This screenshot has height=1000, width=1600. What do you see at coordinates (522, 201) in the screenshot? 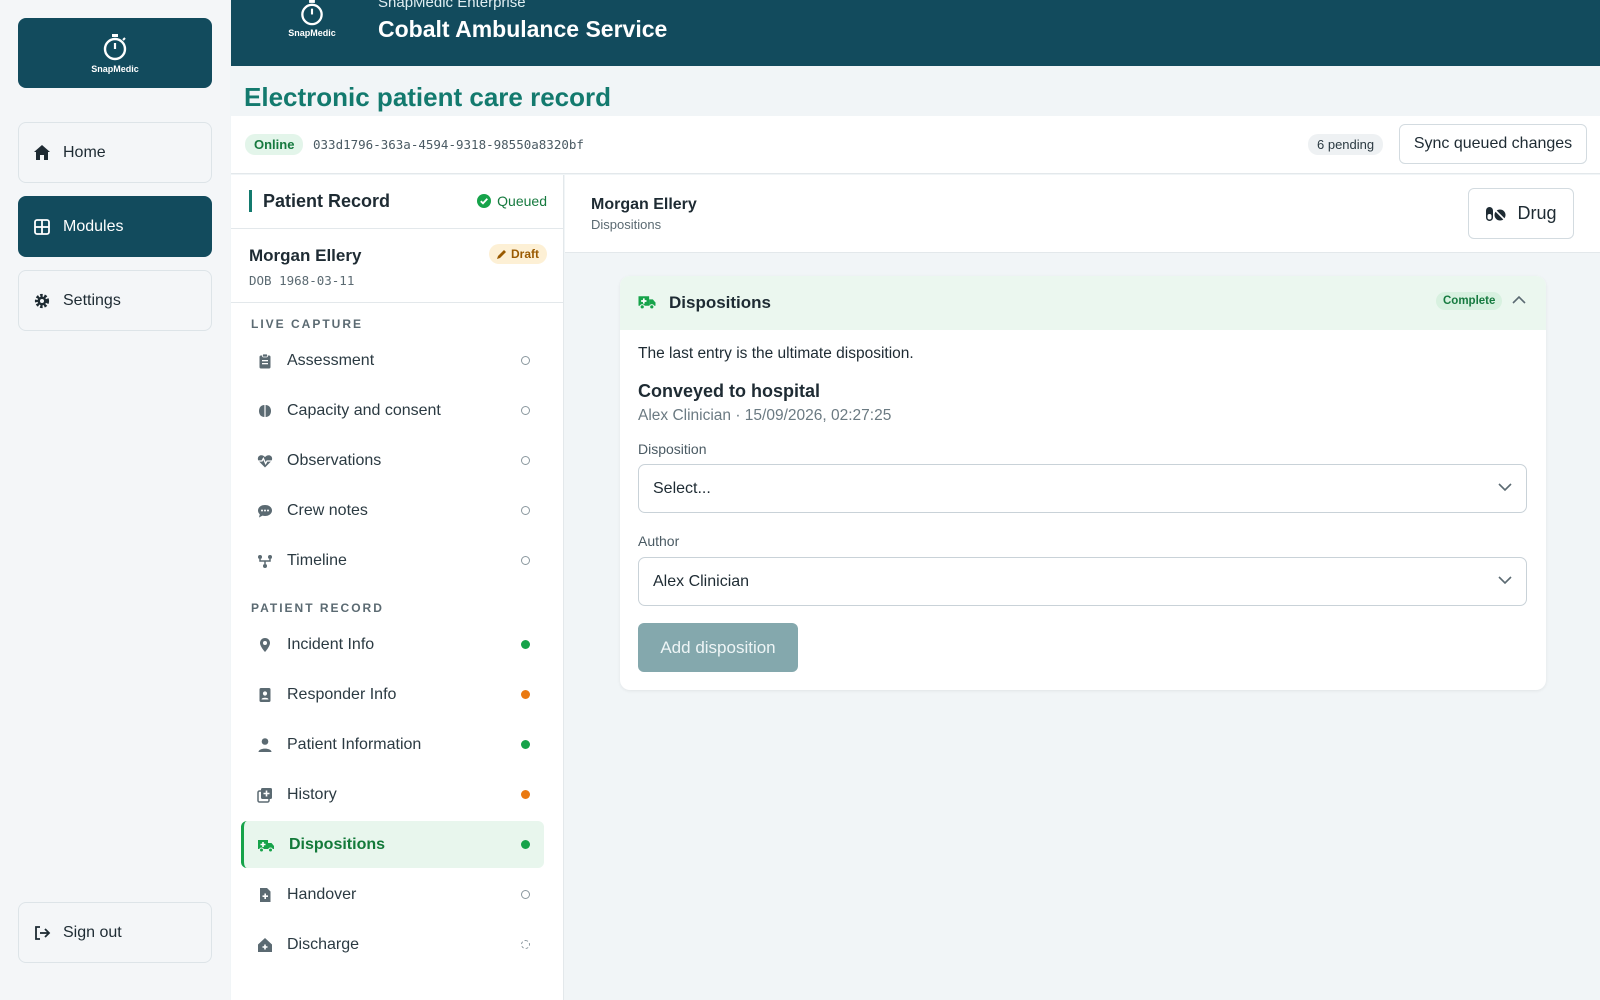
I see `queued-label: Queued` at bounding box center [522, 201].